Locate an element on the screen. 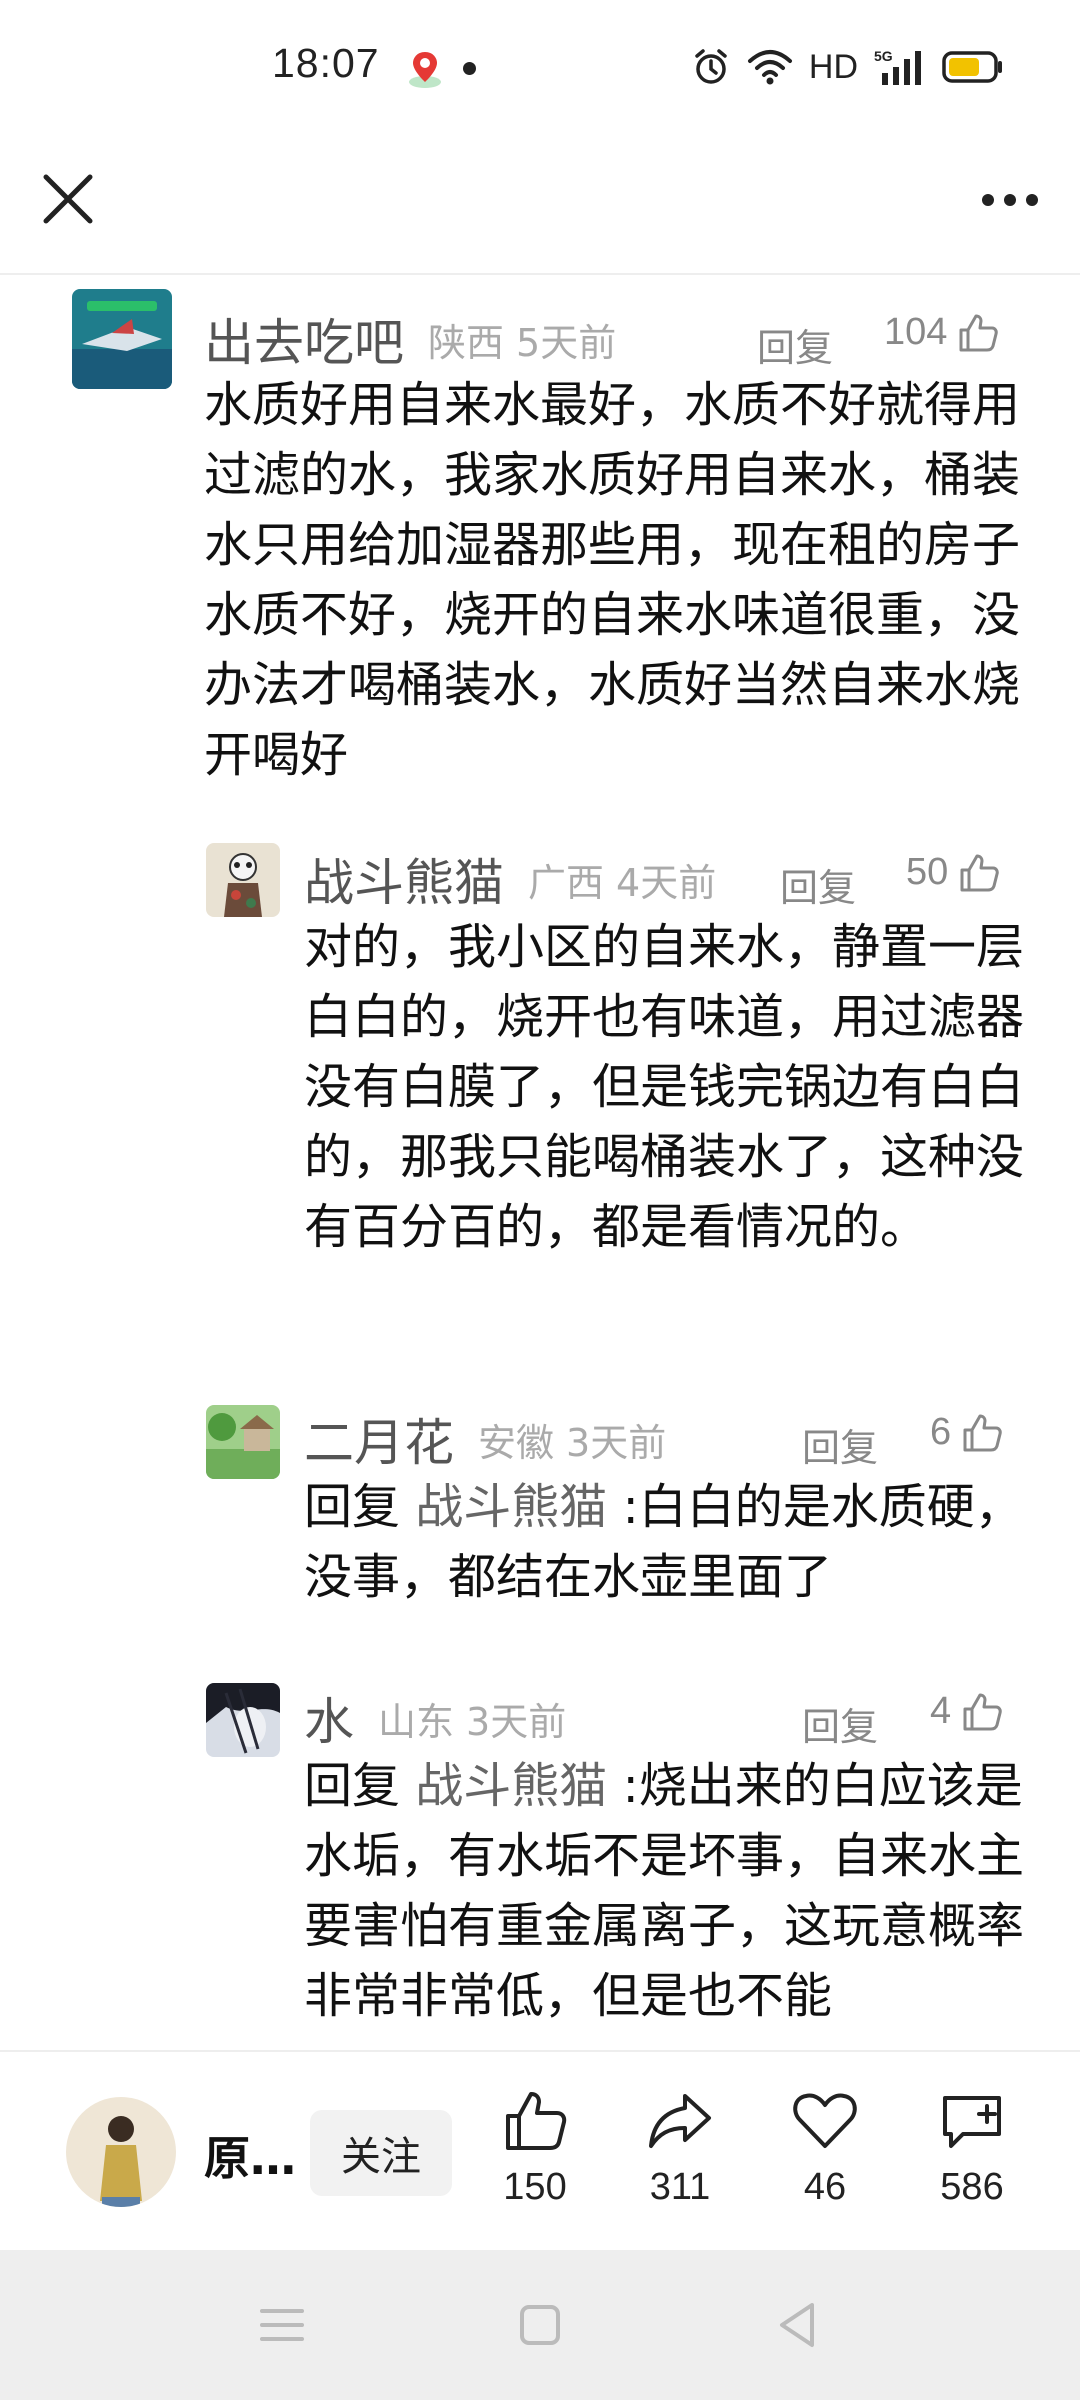 The height and width of the screenshot is (2400, 1080). like-count: 104 is located at coordinates (916, 332).